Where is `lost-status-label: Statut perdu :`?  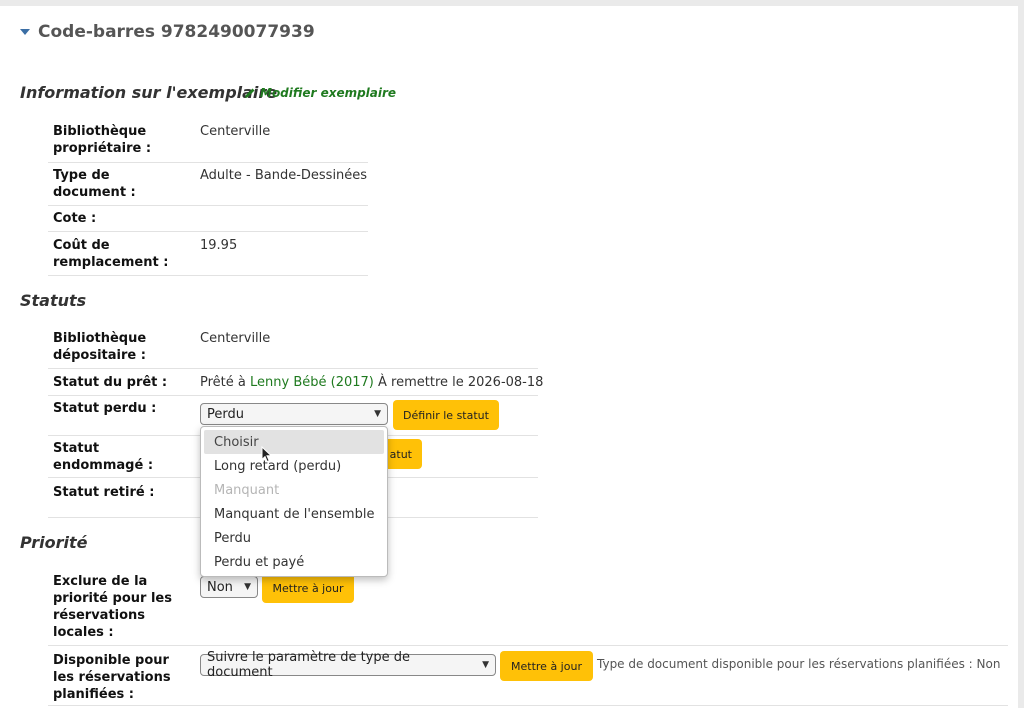
lost-status-label: Statut perdu : is located at coordinates (105, 408).